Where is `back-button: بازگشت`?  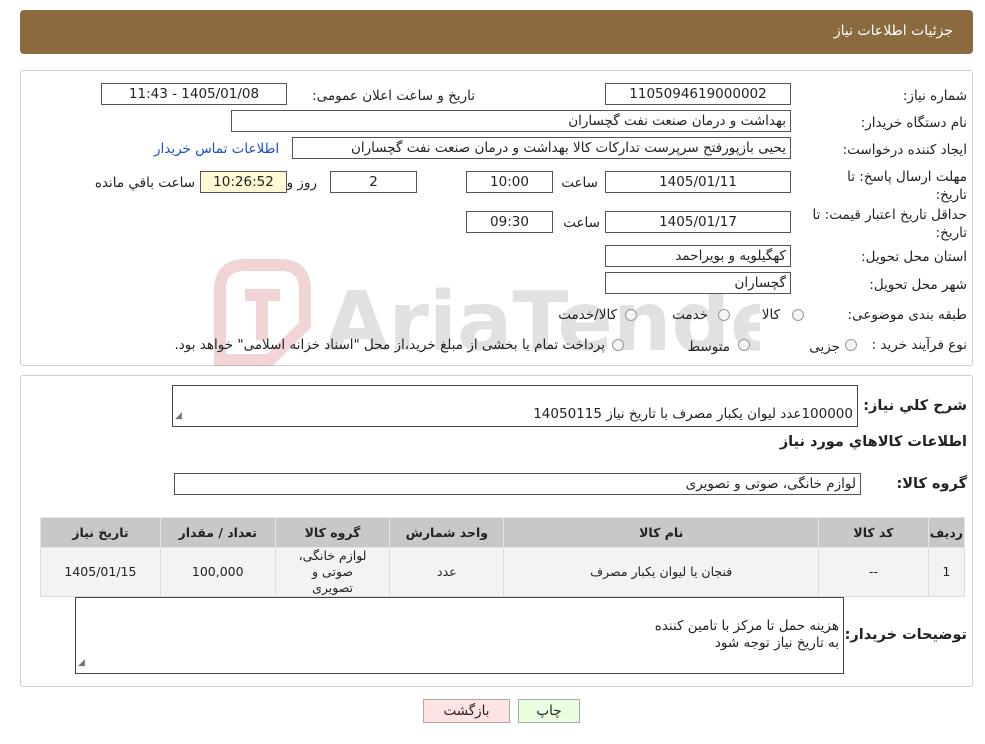 back-button: بازگشت is located at coordinates (466, 711).